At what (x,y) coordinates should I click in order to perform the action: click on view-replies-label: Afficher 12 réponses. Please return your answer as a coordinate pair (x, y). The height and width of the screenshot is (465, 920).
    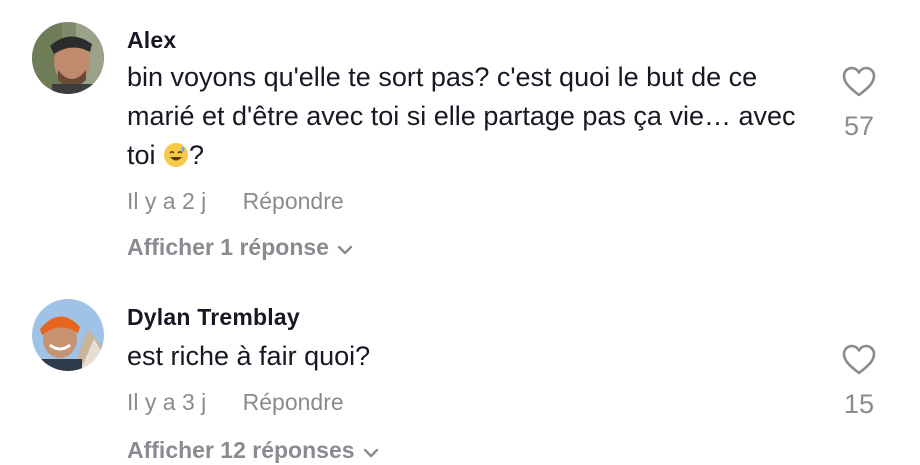
    Looking at the image, I should click on (241, 450).